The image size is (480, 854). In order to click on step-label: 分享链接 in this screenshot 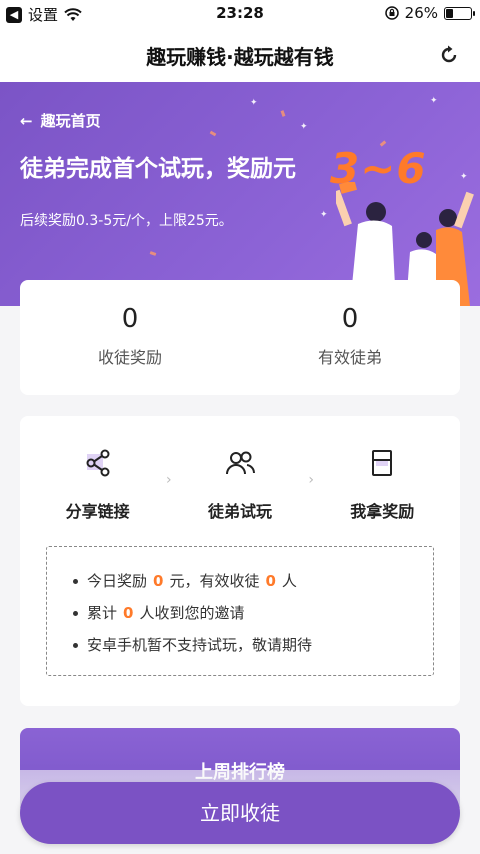, I will do `click(97, 511)`.